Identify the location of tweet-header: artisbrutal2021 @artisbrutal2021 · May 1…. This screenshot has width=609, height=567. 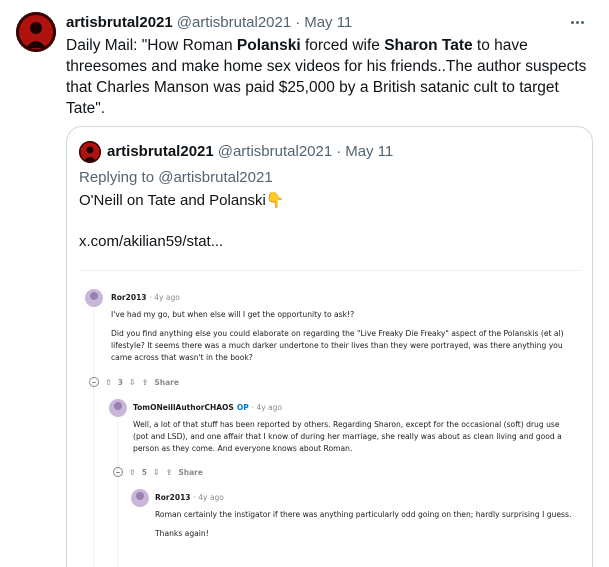
(325, 22).